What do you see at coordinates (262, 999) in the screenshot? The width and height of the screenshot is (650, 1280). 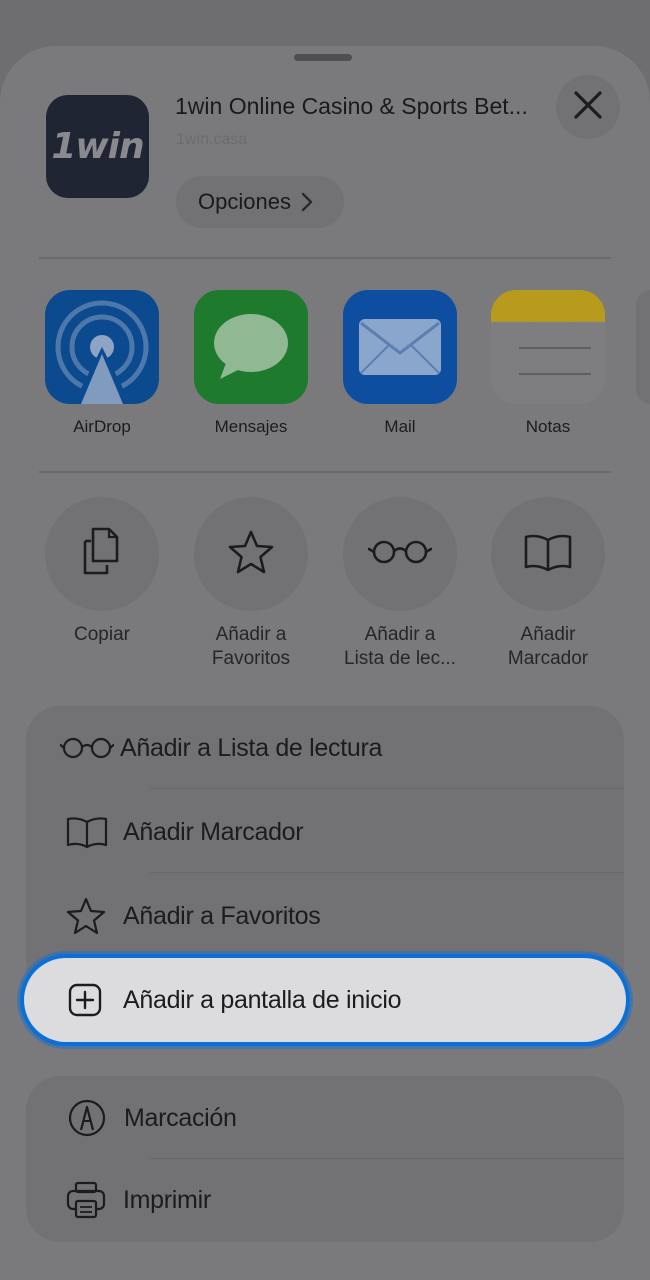 I see `menu-item-label: Añadir a pantalla de inicio` at bounding box center [262, 999].